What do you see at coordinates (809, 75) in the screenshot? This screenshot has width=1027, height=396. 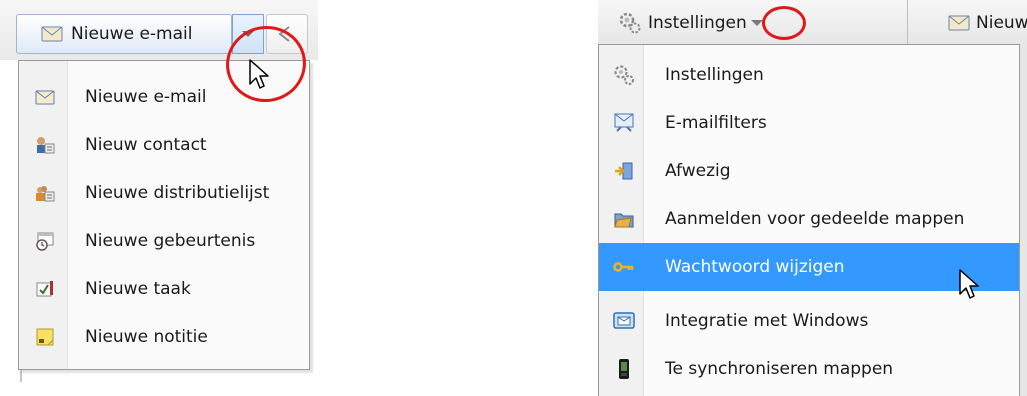 I see `menu-item-settings: Instellingen` at bounding box center [809, 75].